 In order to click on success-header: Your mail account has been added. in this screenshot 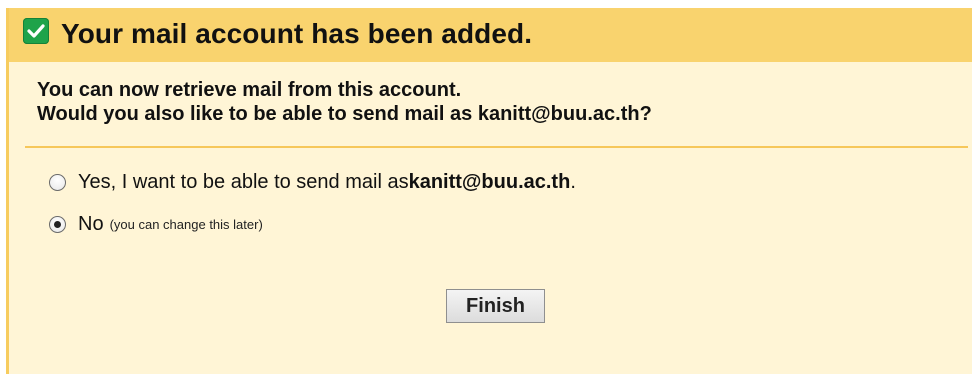, I will do `click(490, 35)`.